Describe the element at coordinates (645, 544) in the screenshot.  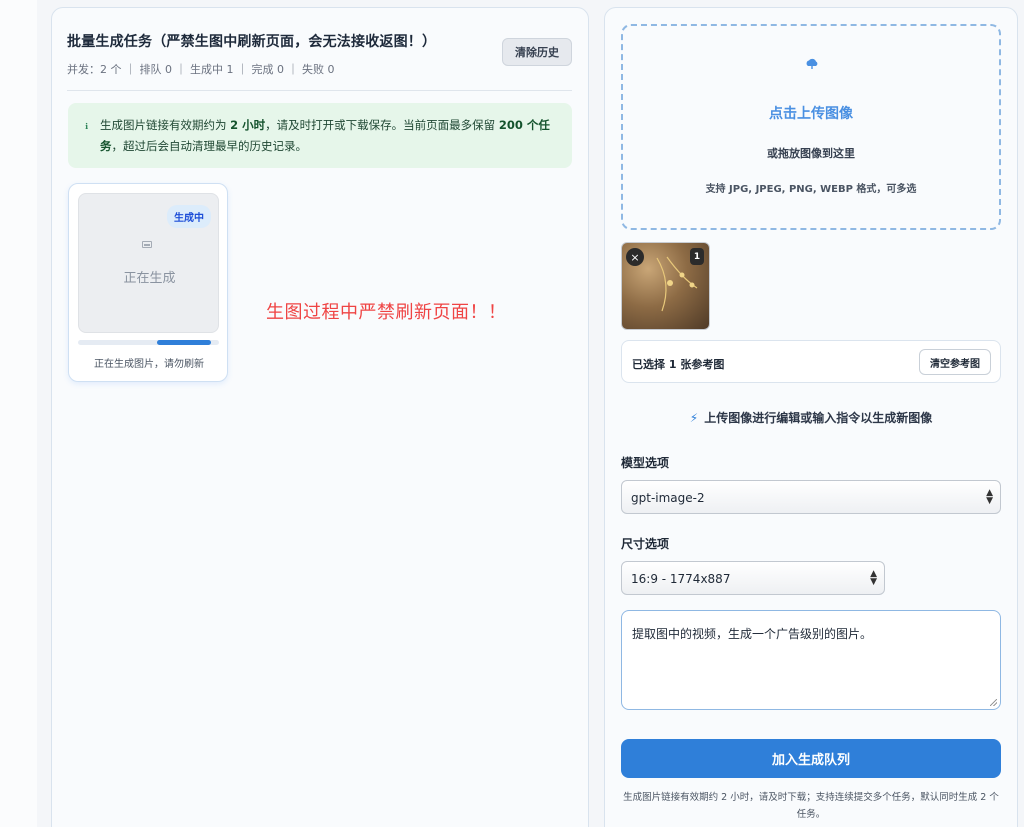
I see `size-label: 尺寸选项` at that location.